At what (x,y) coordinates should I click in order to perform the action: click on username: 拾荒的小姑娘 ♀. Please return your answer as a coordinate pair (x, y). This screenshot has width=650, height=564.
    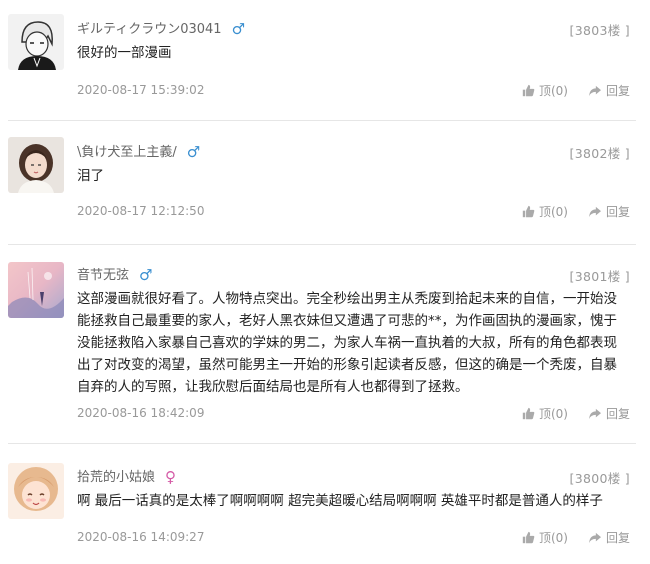
    Looking at the image, I should click on (127, 476).